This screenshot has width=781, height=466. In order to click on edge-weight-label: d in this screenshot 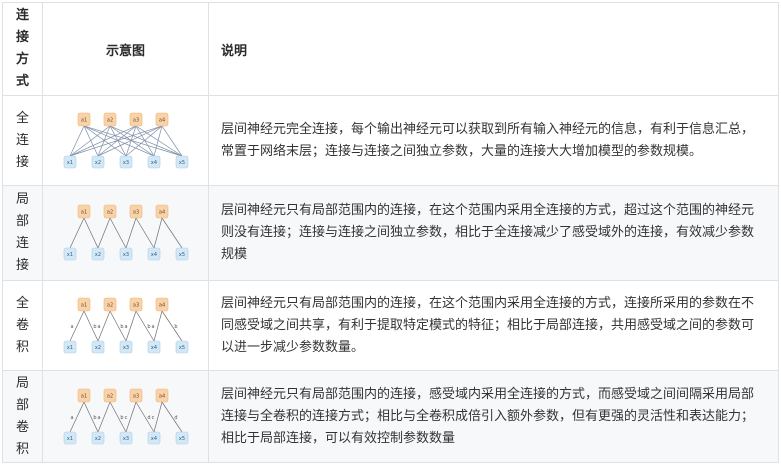, I will do `click(175, 418)`.